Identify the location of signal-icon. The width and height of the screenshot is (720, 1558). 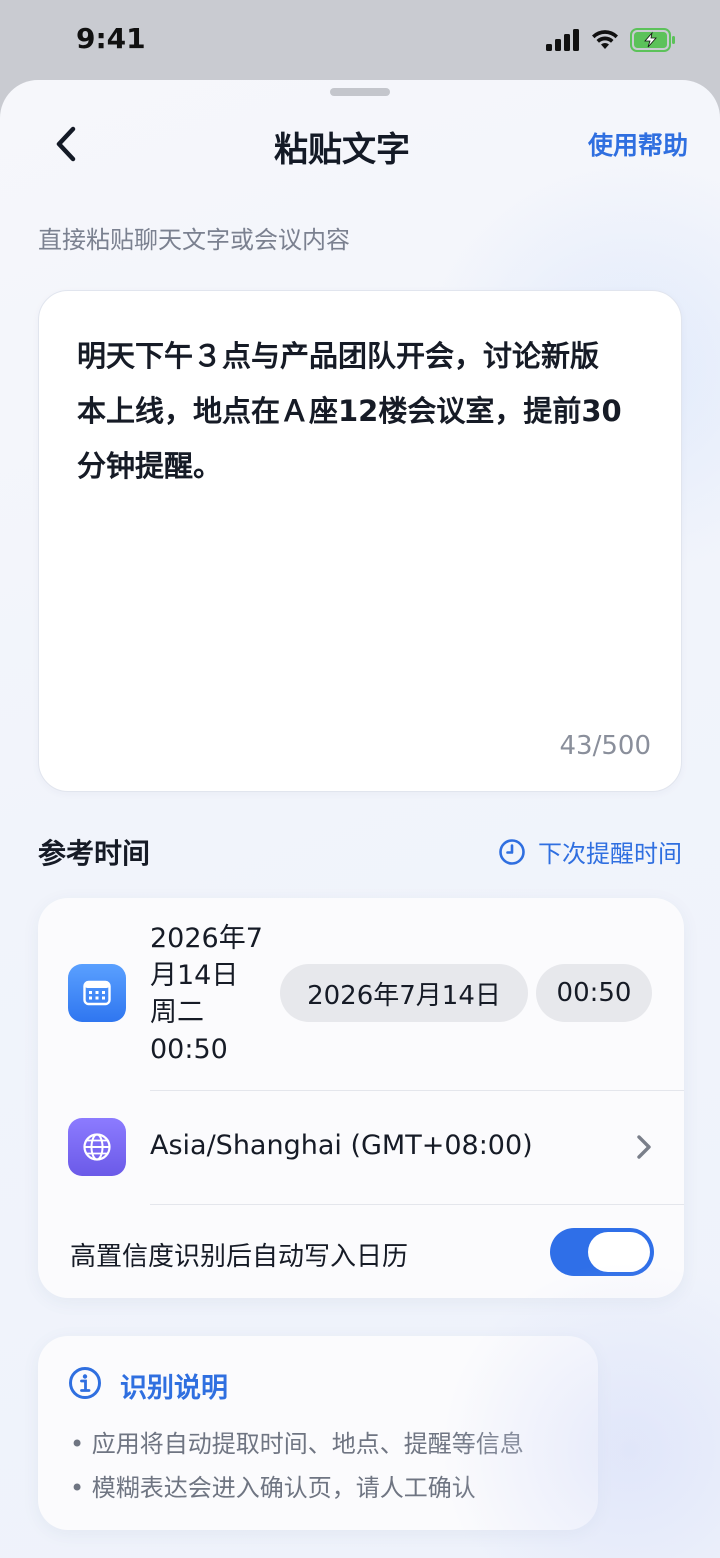
(562, 40).